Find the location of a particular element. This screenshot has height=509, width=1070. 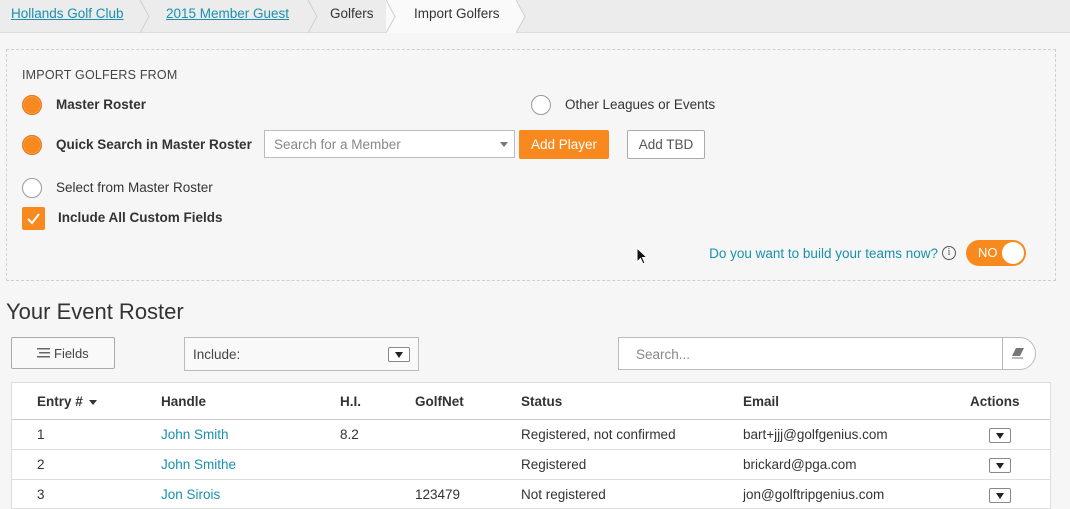

dropdown-arrow-icon is located at coordinates (399, 354).